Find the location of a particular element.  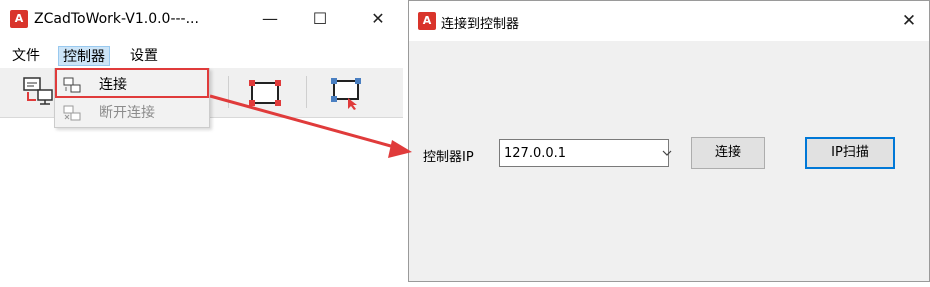

connection-status-icon is located at coordinates (39, 93).